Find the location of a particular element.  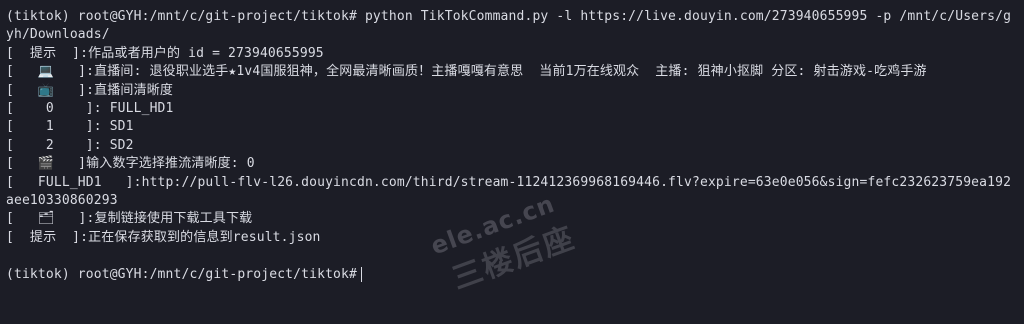

terminal-line-quality-option-2: [ 2 ]: SD2 is located at coordinates (70, 145).